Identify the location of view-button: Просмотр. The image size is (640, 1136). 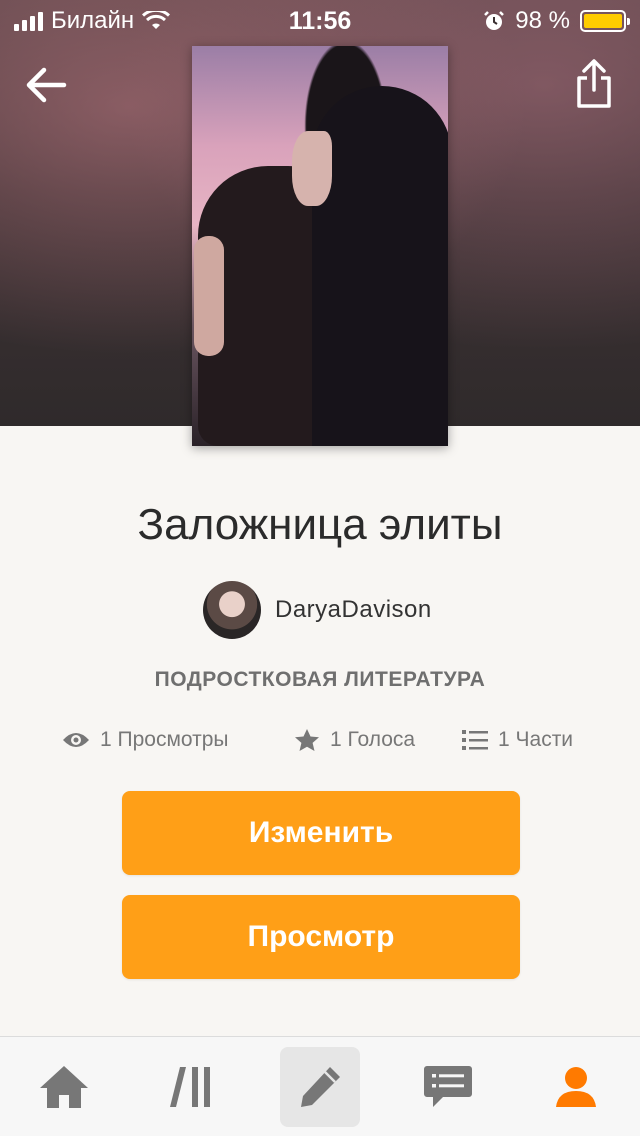
(321, 937).